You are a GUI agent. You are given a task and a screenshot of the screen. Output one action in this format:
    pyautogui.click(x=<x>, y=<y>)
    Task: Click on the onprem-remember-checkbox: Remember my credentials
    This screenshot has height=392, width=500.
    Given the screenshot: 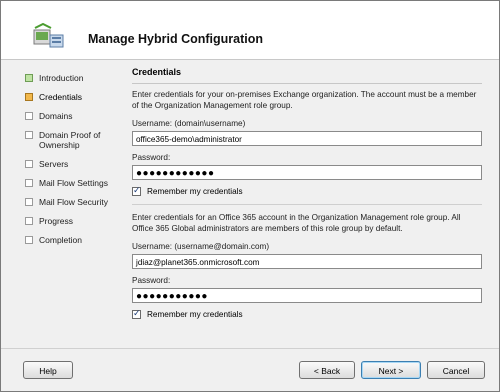 What is the action you would take?
    pyautogui.click(x=307, y=190)
    